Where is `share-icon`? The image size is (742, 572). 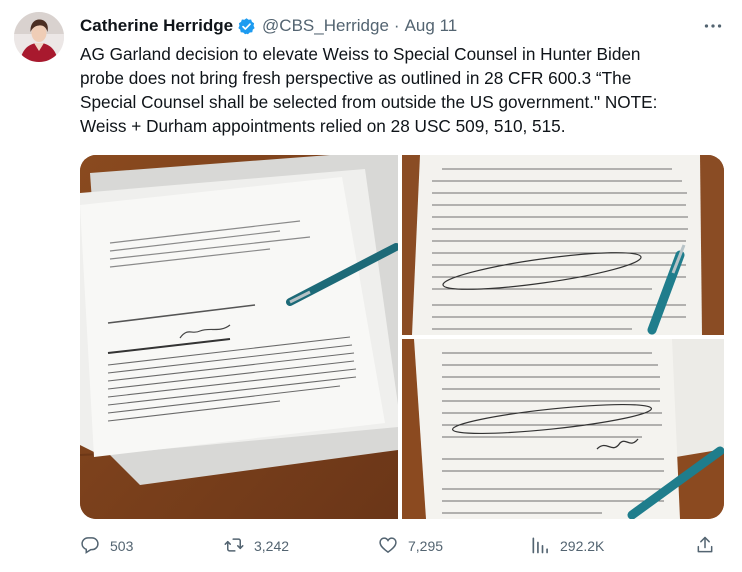 share-icon is located at coordinates (710, 546).